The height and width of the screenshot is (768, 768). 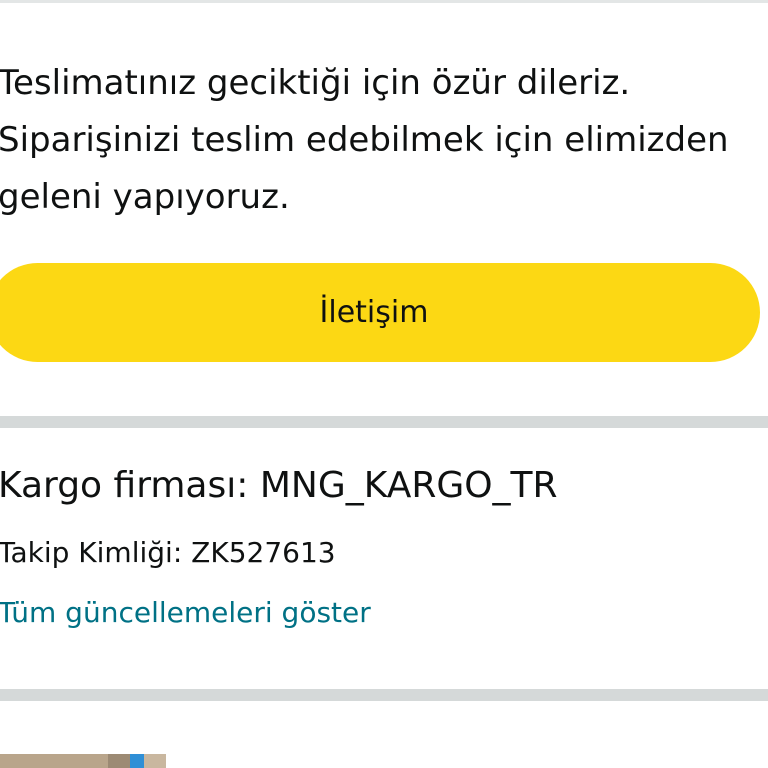 I want to click on package-label, so click(x=137, y=761).